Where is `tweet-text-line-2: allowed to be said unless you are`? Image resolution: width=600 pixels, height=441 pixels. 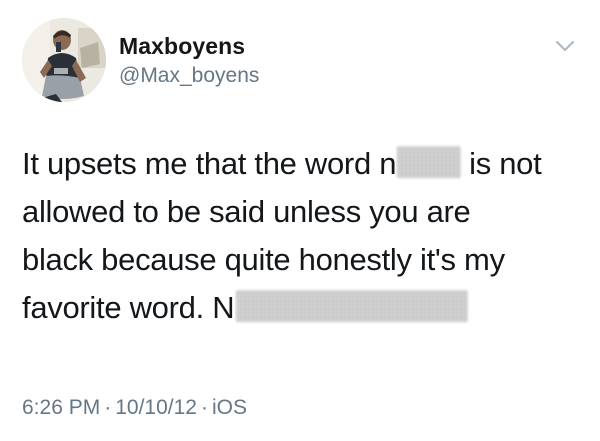
tweet-text-line-2: allowed to be said unless you are is located at coordinates (246, 211).